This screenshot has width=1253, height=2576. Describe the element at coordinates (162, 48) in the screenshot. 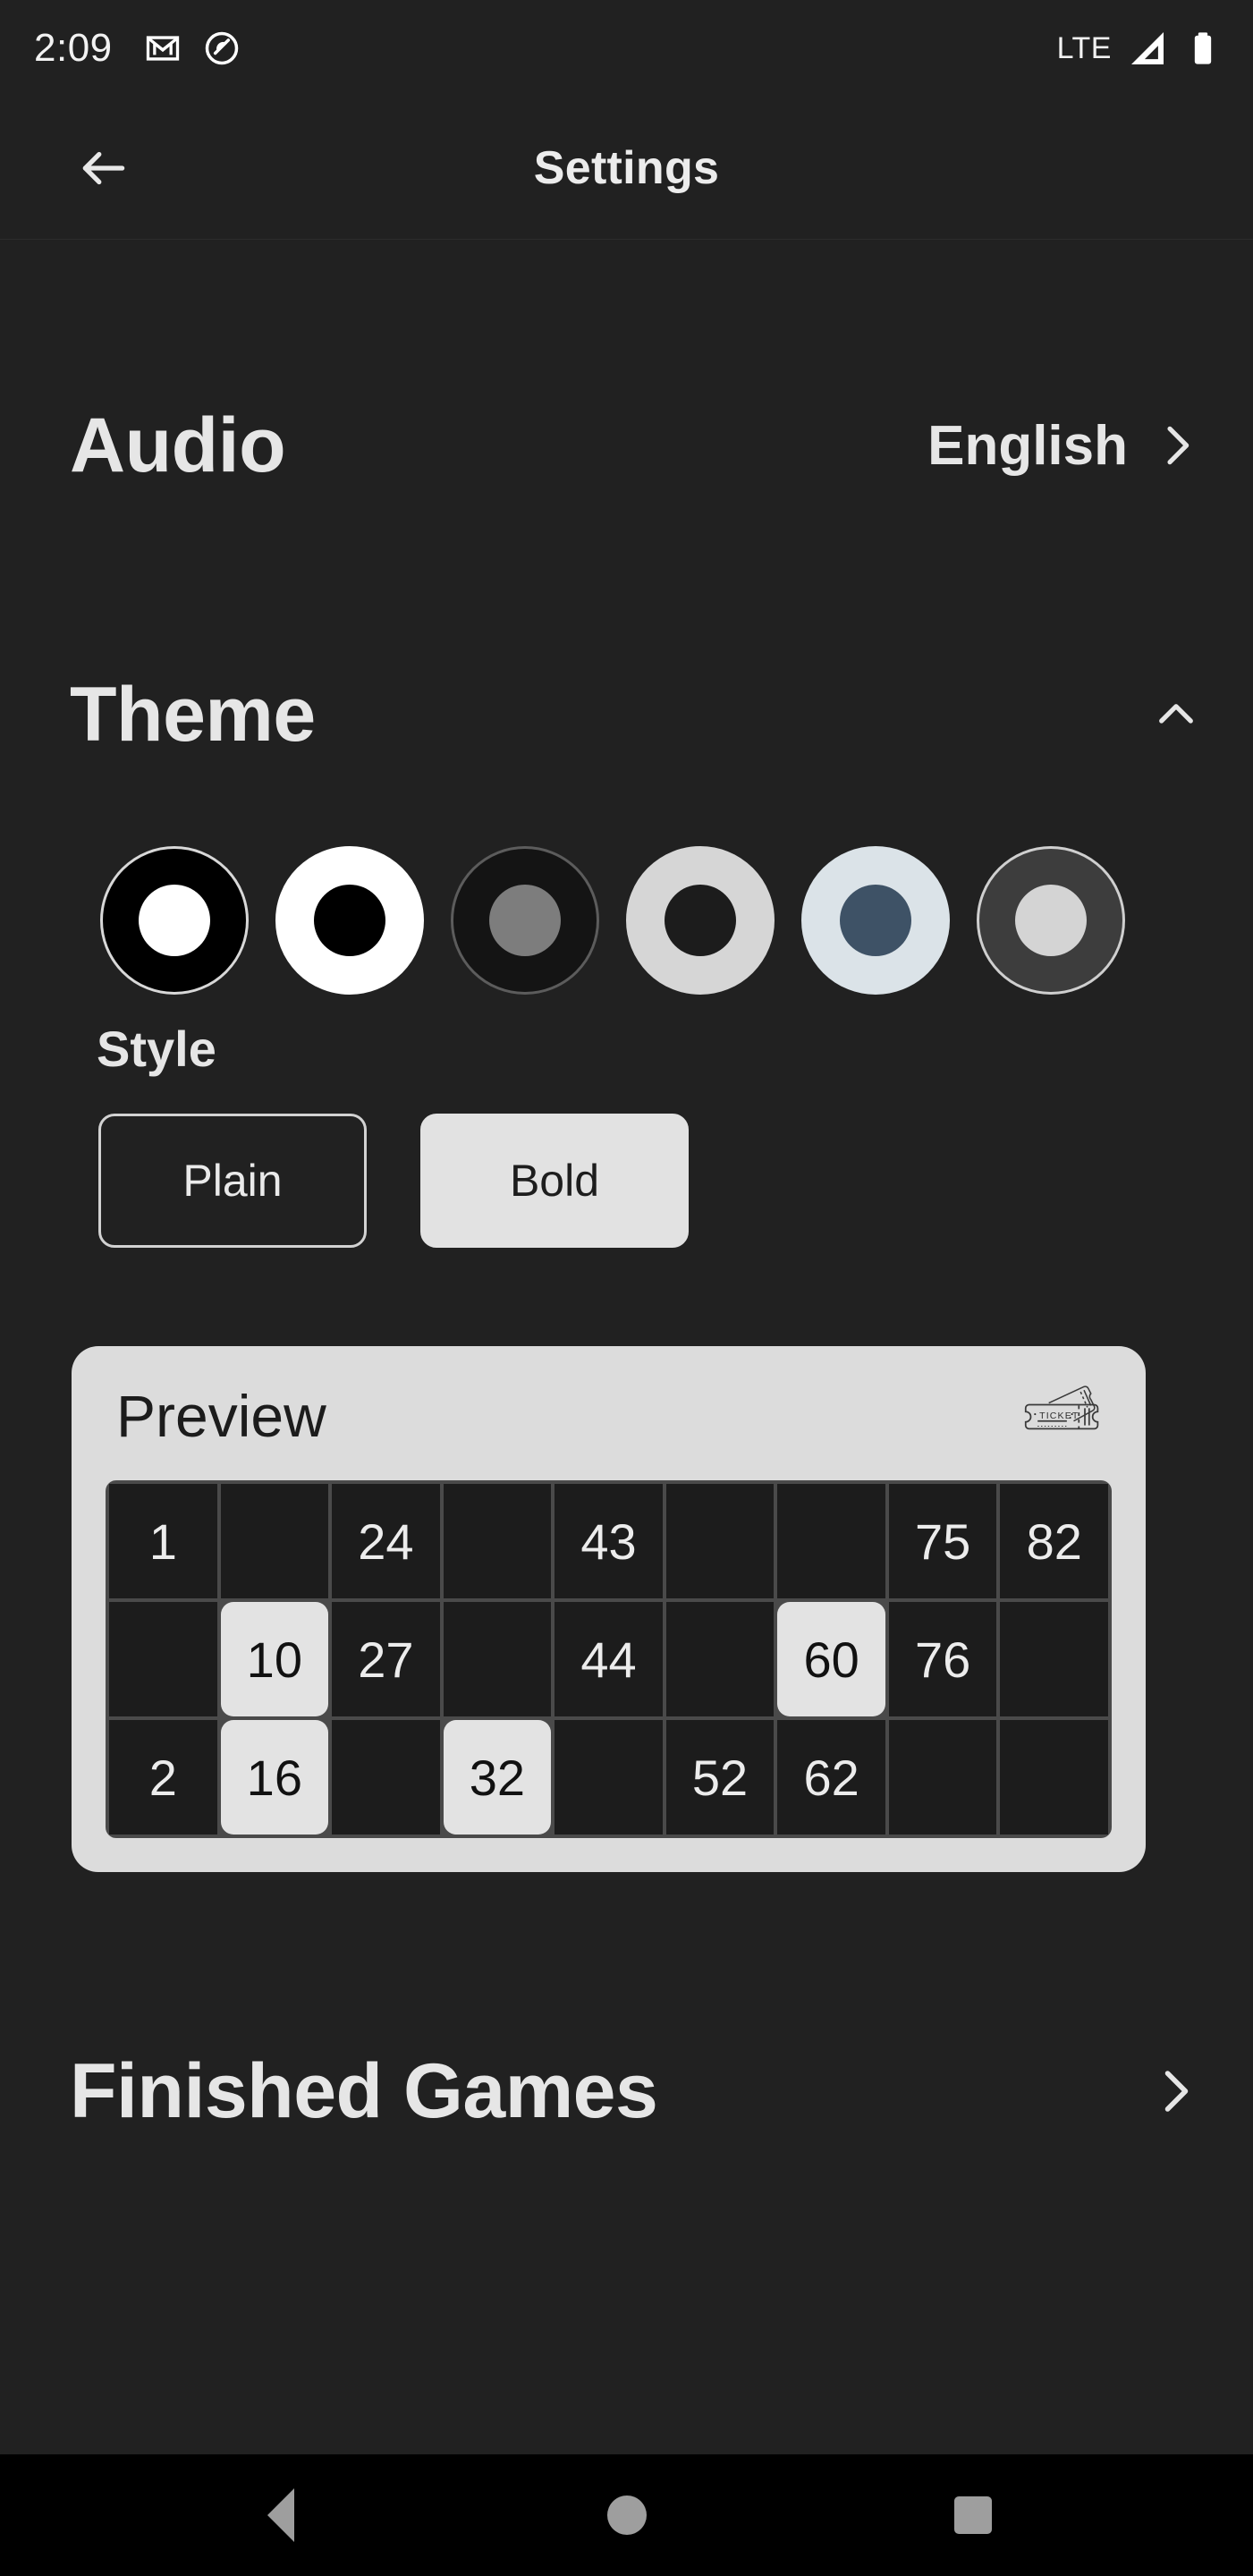

I see `gmail-icon` at that location.